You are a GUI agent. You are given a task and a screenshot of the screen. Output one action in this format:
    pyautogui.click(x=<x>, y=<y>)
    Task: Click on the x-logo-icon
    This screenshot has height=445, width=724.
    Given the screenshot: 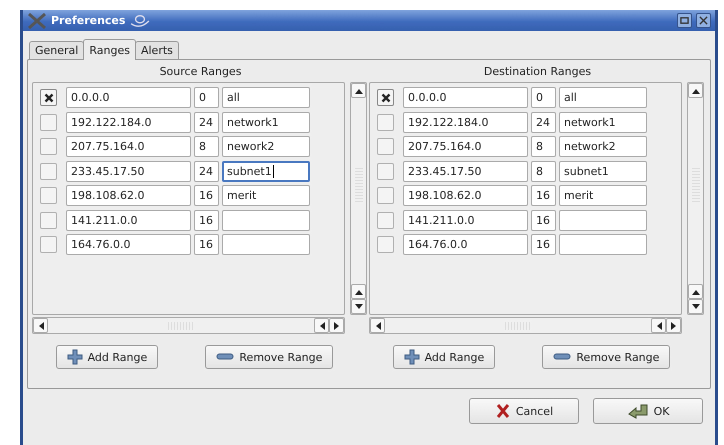 What is the action you would take?
    pyautogui.click(x=37, y=20)
    